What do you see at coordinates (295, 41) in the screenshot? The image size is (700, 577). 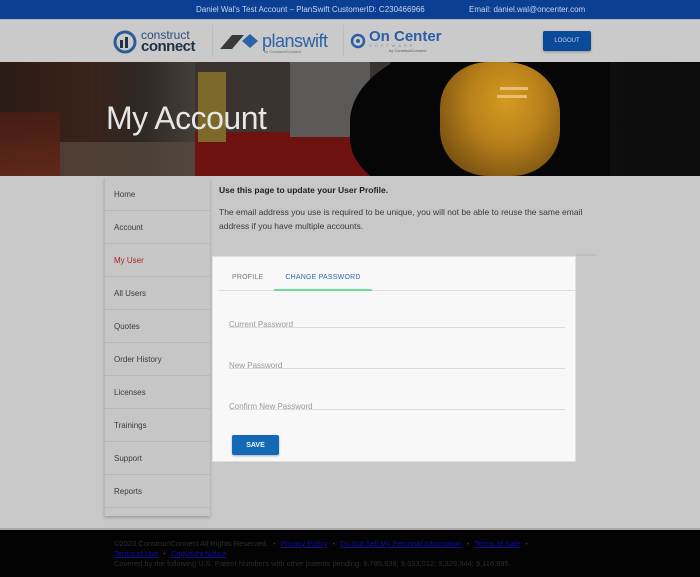 I see `logo-text-planswift: planswift` at bounding box center [295, 41].